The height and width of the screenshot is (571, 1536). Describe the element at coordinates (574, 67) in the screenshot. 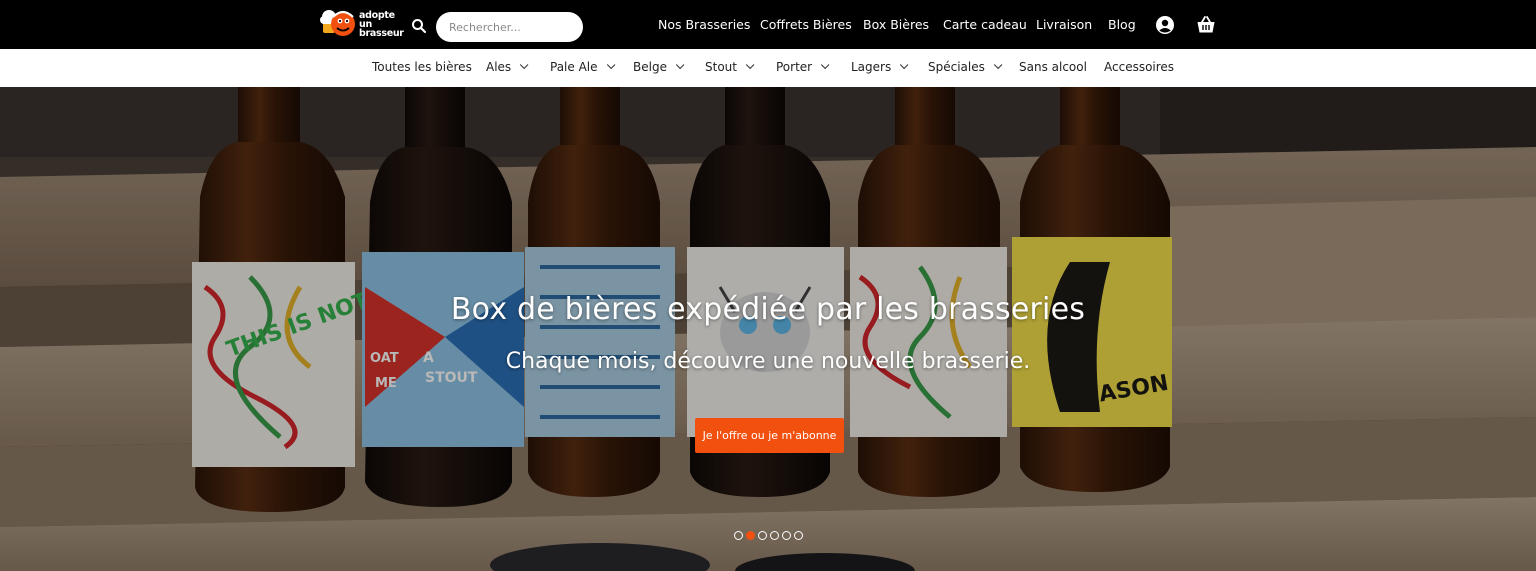

I see `category-label: Pale Ale` at that location.